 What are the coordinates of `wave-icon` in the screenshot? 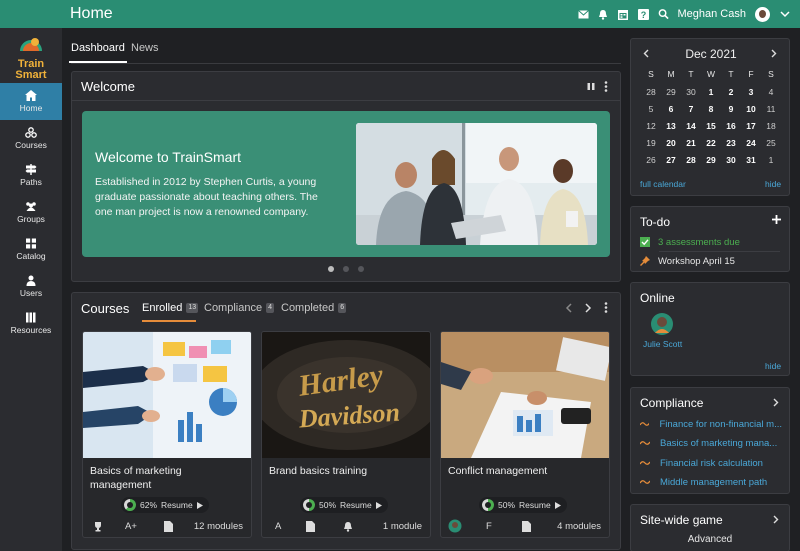 It's located at (645, 463).